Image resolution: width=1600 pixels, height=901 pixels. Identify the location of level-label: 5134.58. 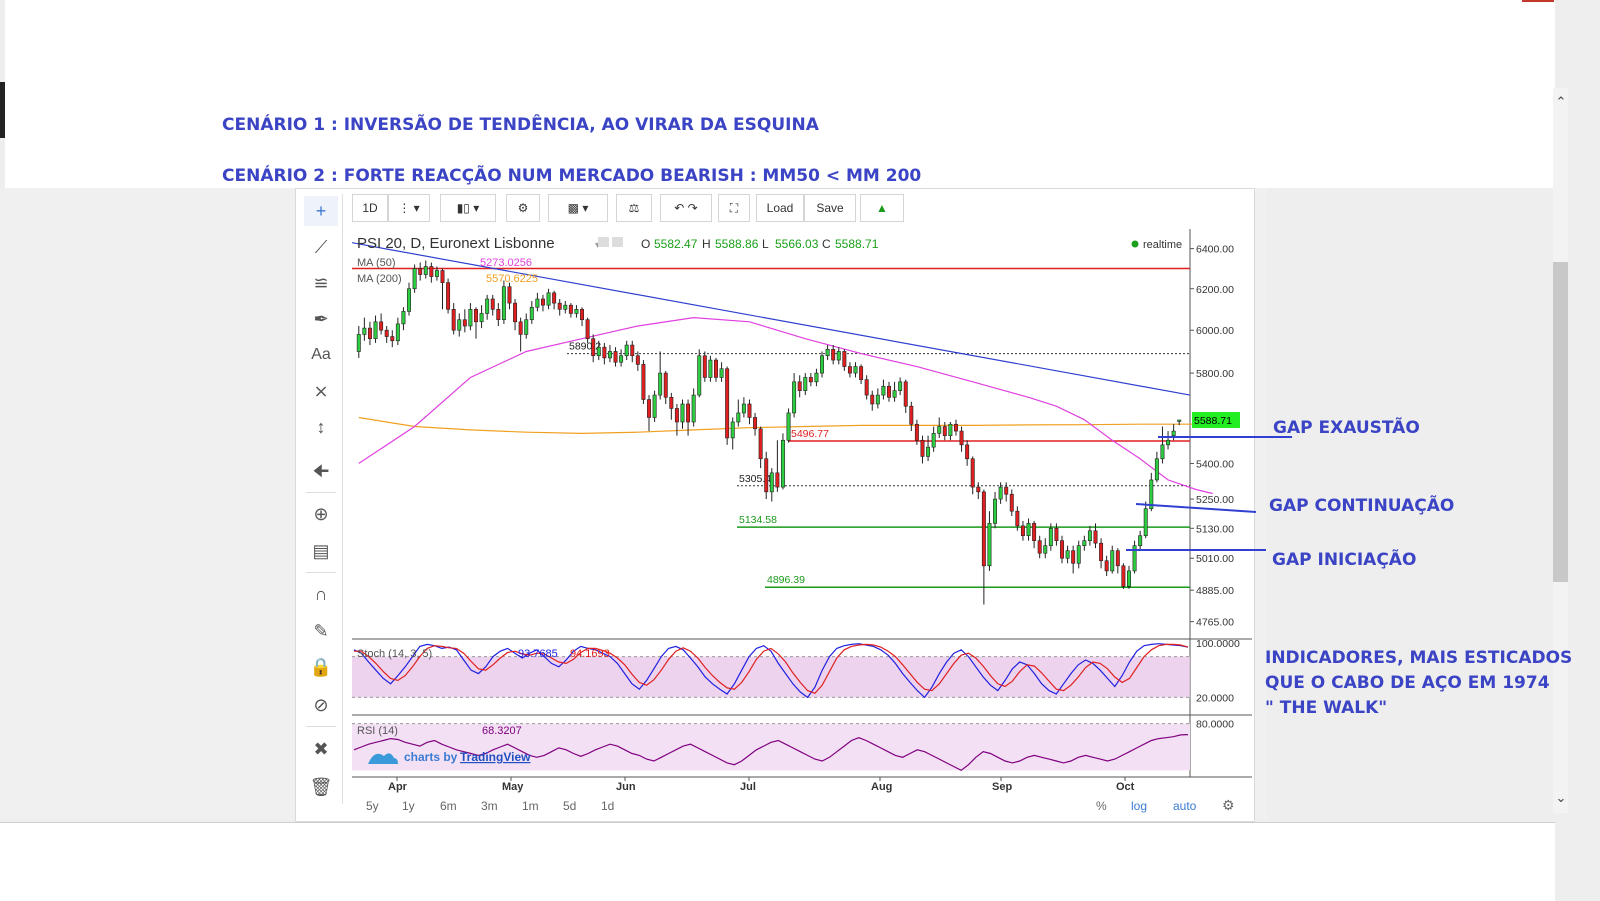
(758, 520).